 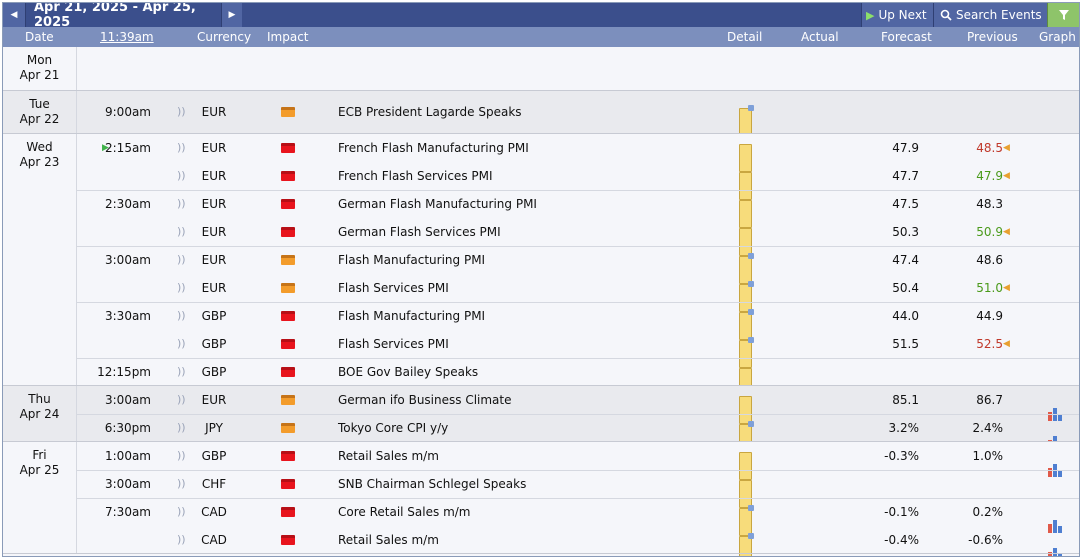 I want to click on next-week-button: ▶, so click(x=231, y=15).